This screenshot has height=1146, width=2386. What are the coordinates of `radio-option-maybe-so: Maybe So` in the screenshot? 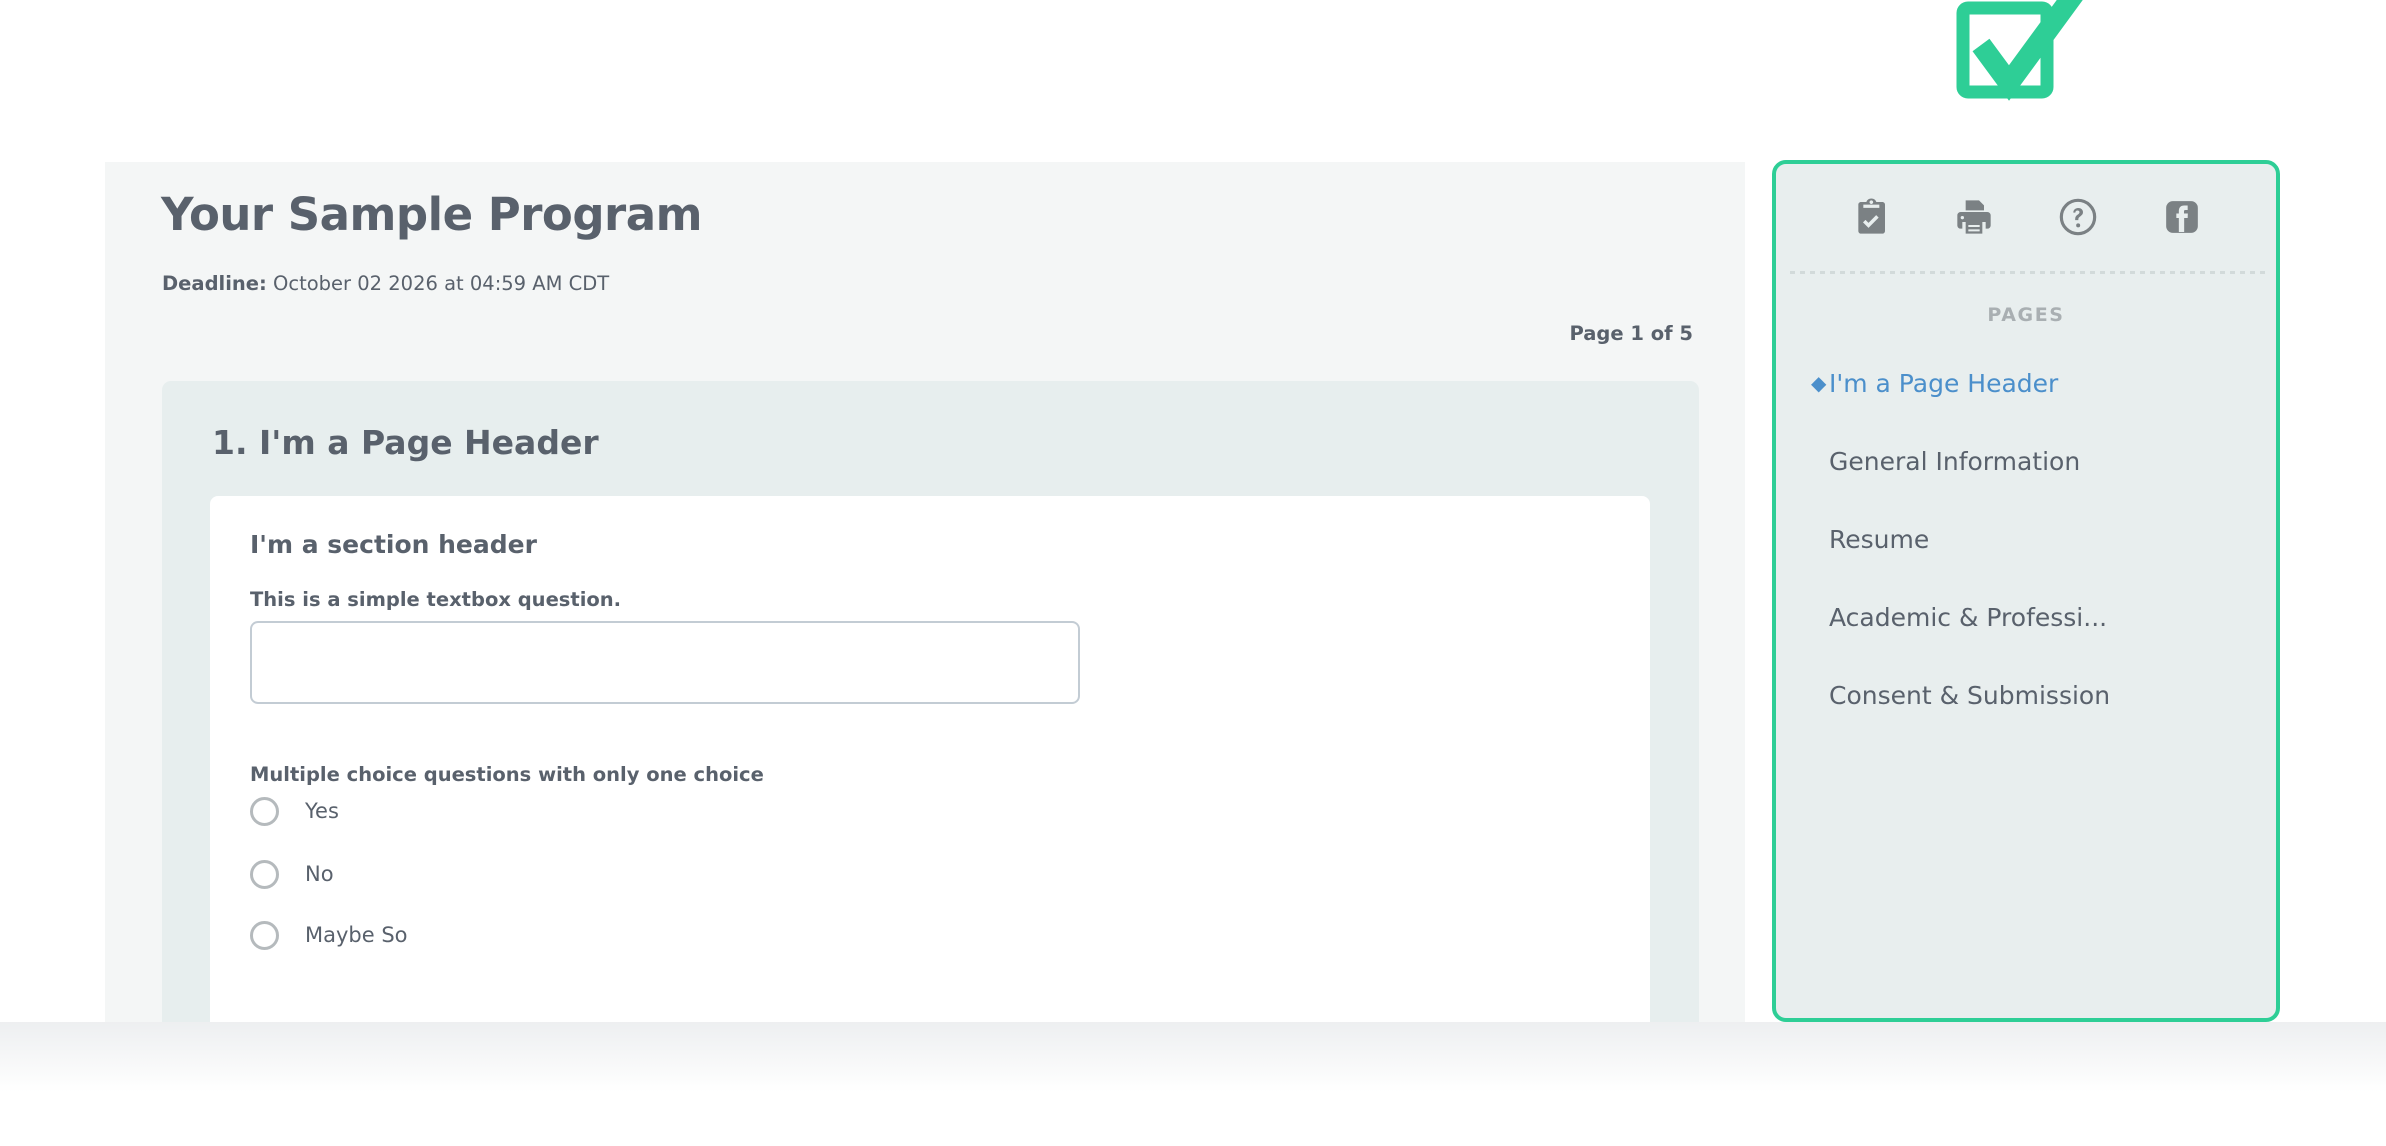 It's located at (329, 935).